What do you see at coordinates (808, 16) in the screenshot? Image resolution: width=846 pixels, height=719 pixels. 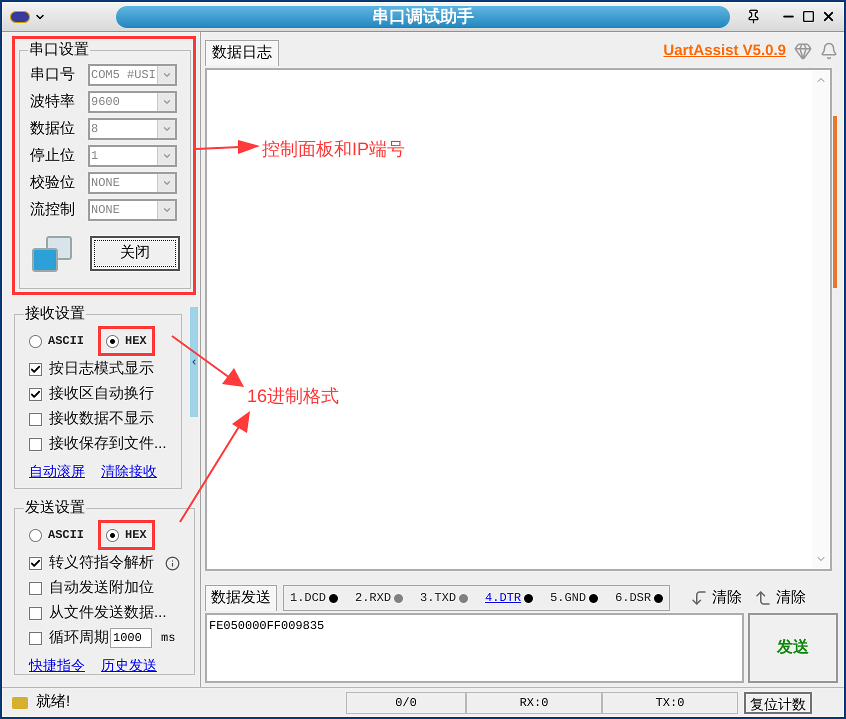 I see `maximize-icon` at bounding box center [808, 16].